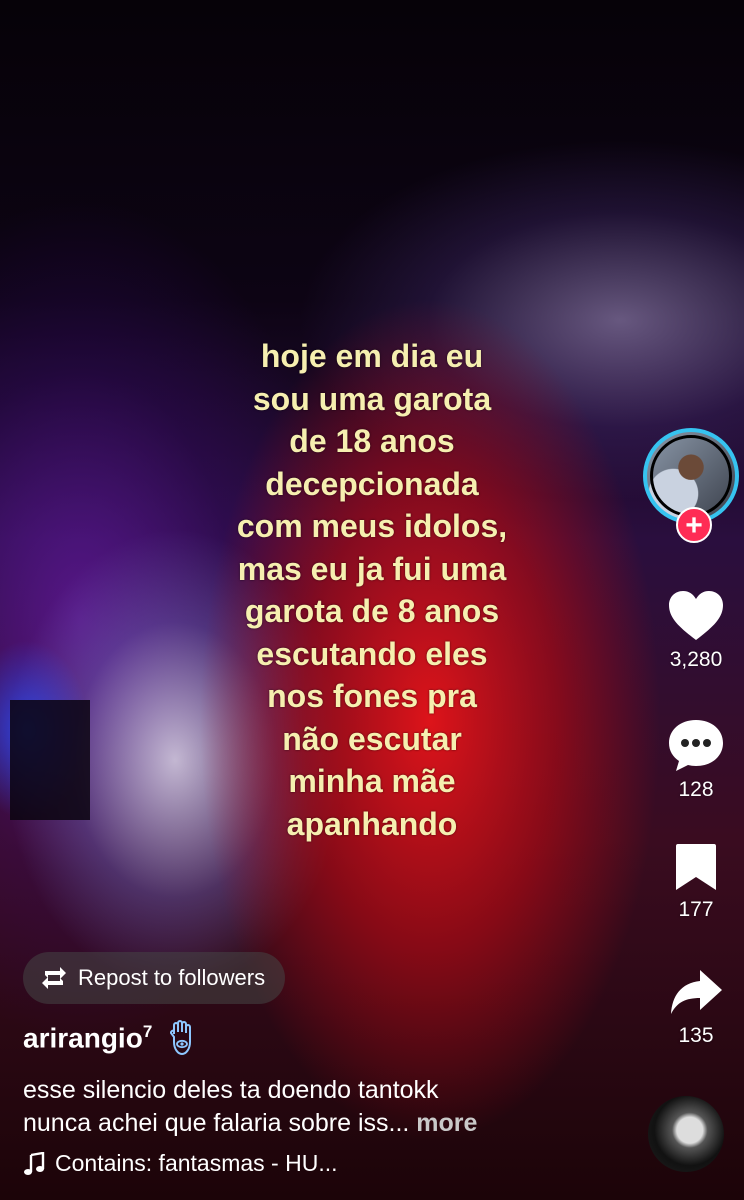  What do you see at coordinates (696, 615) in the screenshot?
I see `heart-icon` at bounding box center [696, 615].